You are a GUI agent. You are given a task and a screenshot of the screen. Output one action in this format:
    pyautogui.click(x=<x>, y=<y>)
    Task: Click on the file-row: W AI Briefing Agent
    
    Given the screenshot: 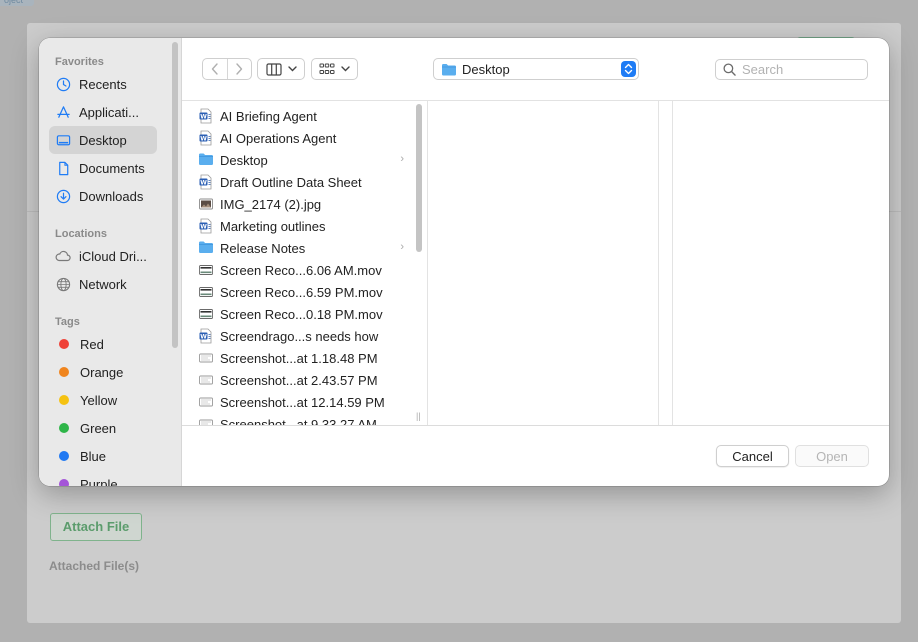 What is the action you would take?
    pyautogui.click(x=308, y=116)
    